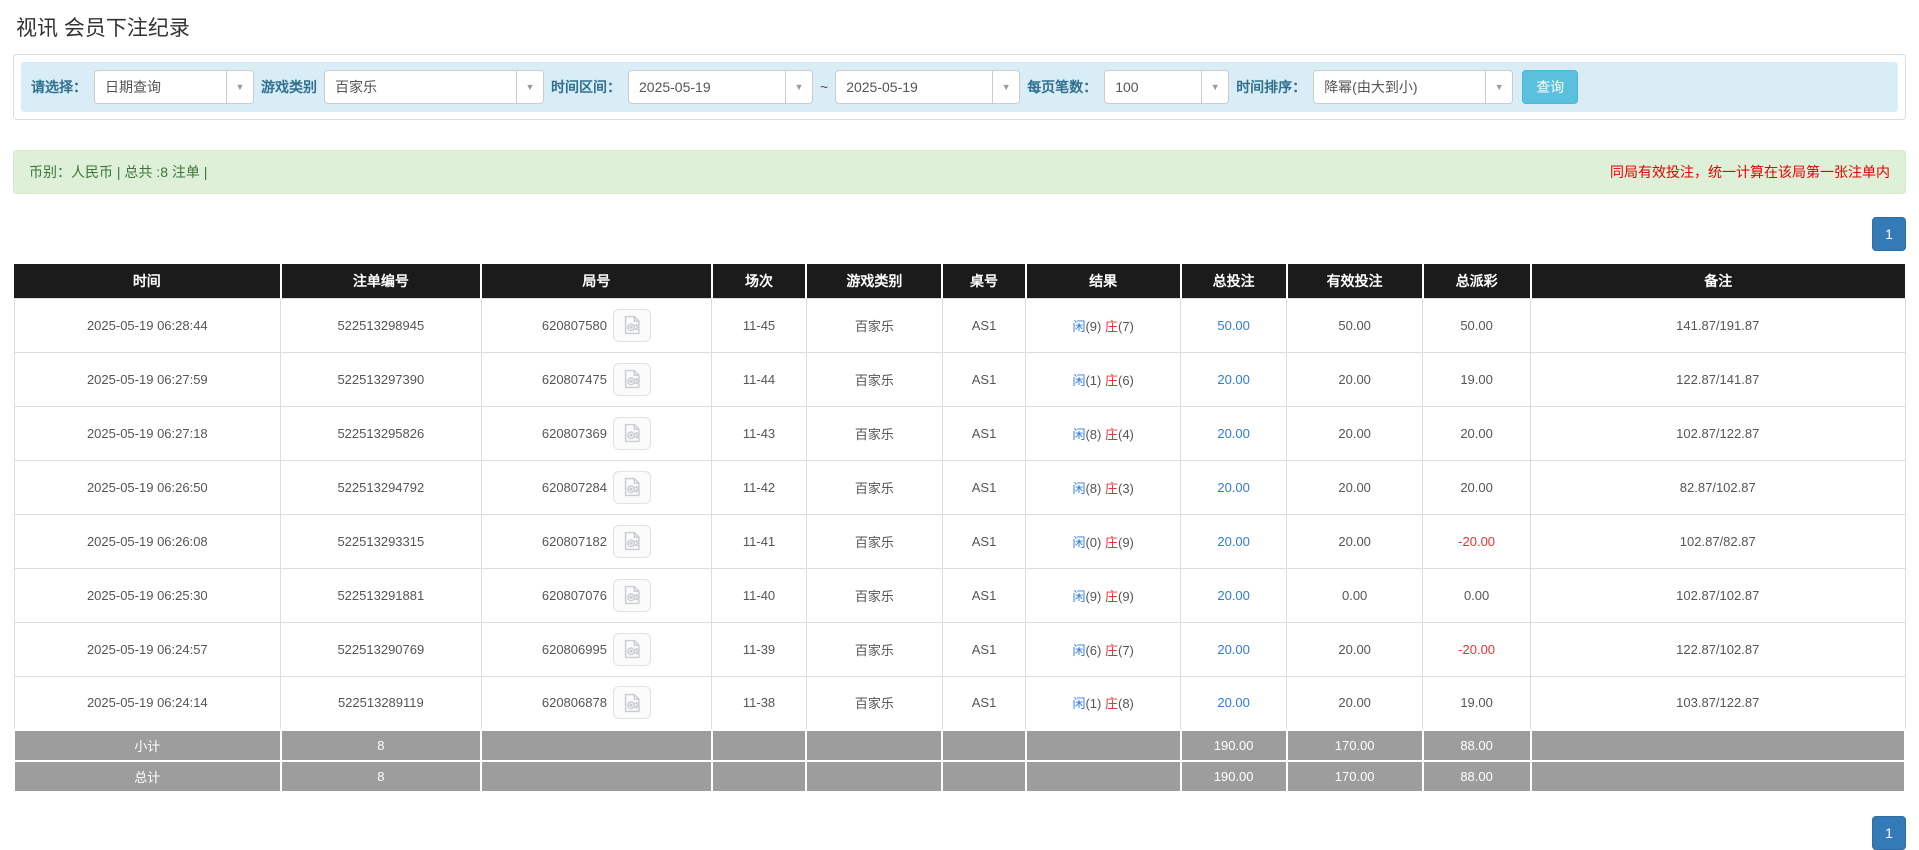 This screenshot has width=1919, height=850. I want to click on total-total-bet: 190.00, so click(1233, 776).